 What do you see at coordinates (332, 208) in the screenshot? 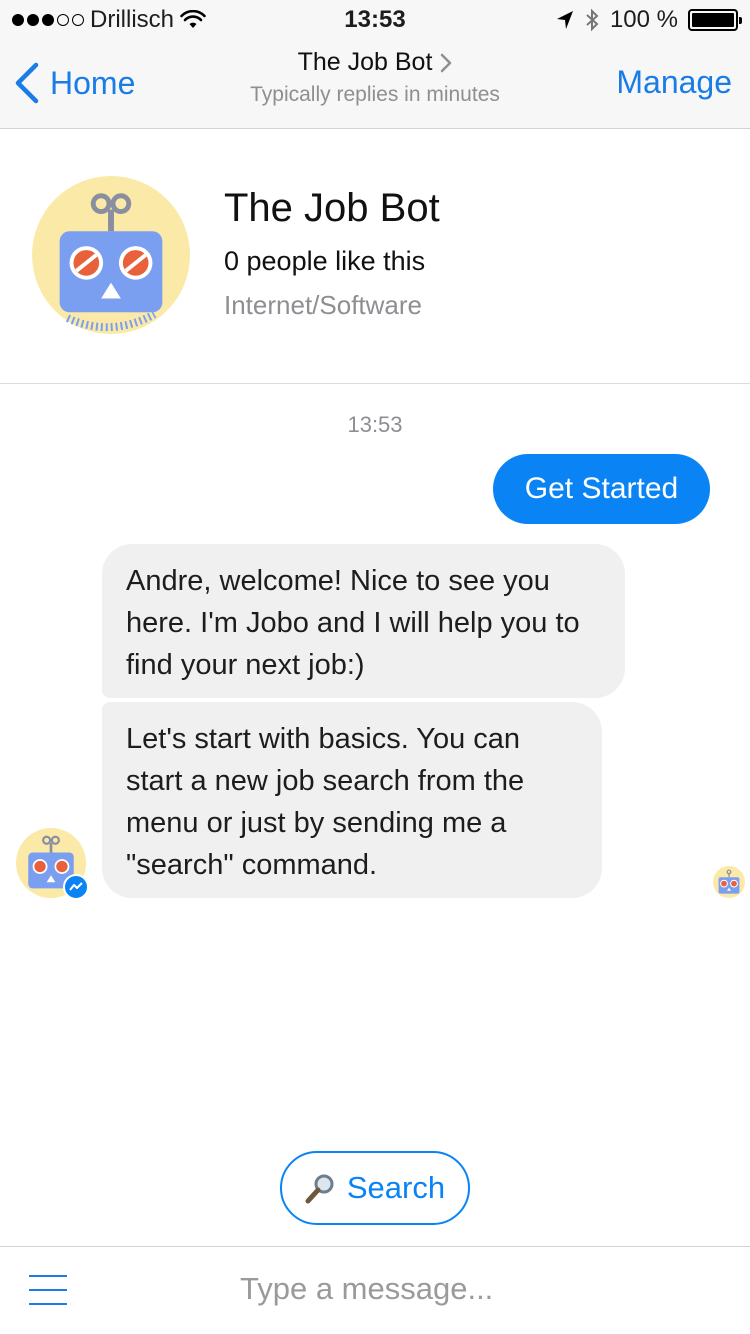
I see `profile-name: The Job Bot` at bounding box center [332, 208].